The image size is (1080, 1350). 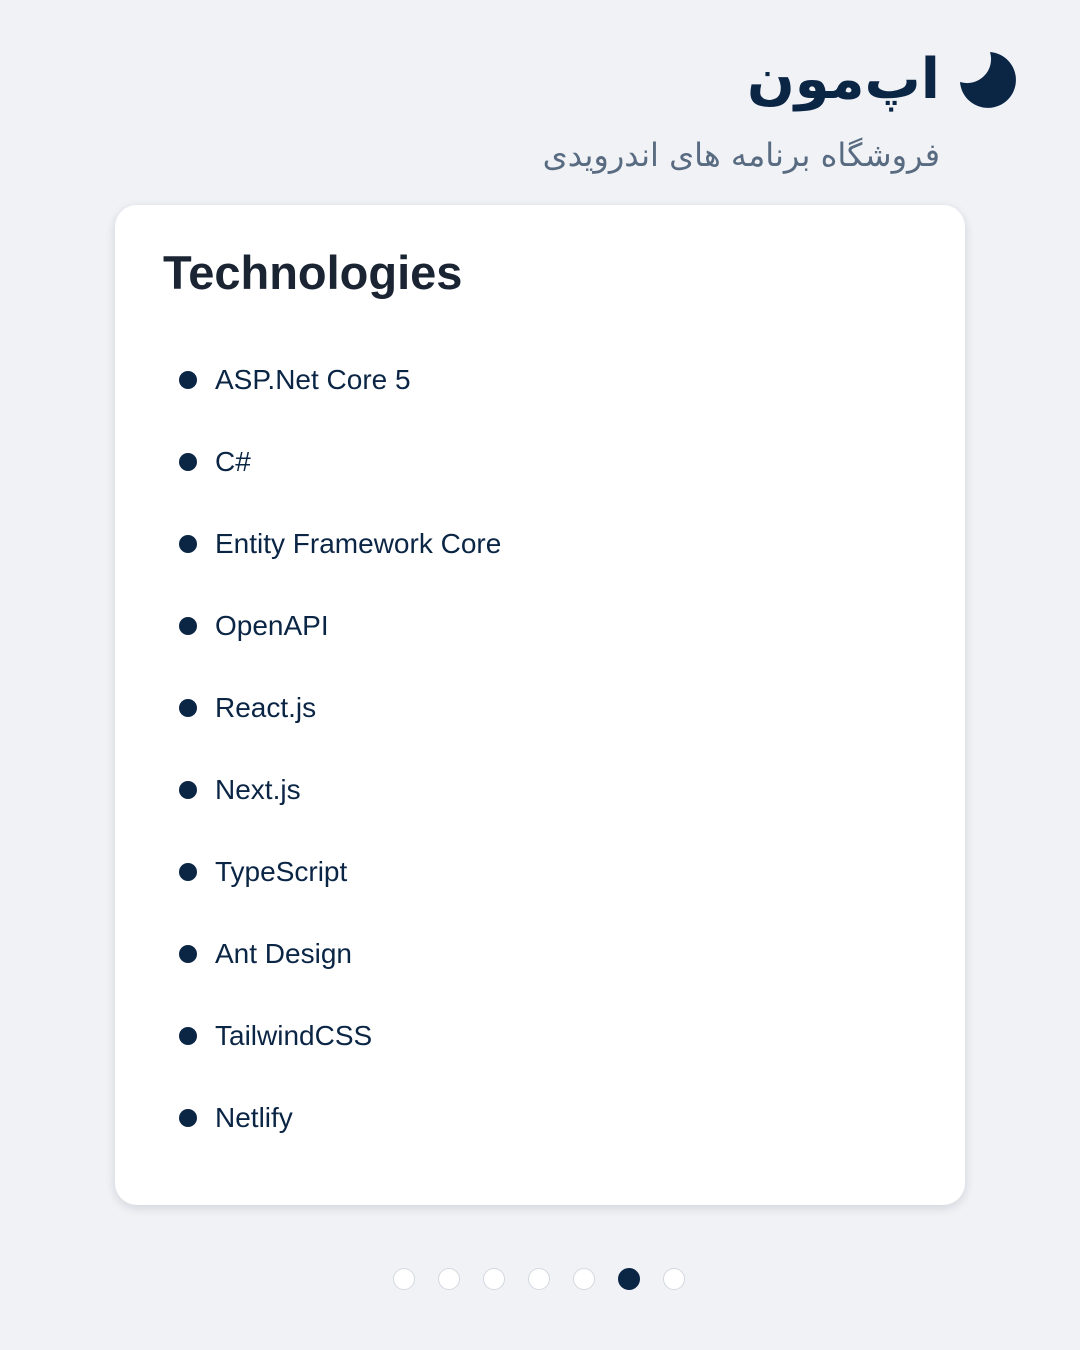 I want to click on brand-name: اپ‌مون, so click(x=843, y=79).